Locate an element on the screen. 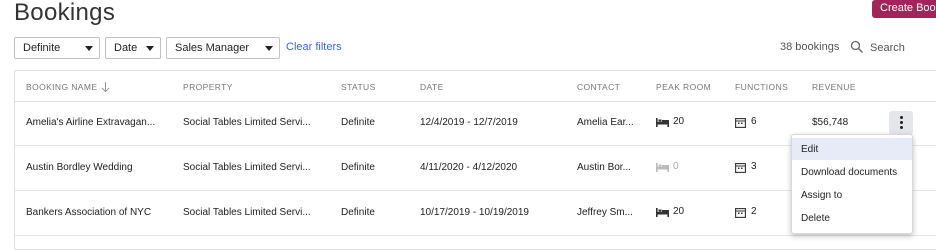  column-header-status: STATUS is located at coordinates (358, 87).